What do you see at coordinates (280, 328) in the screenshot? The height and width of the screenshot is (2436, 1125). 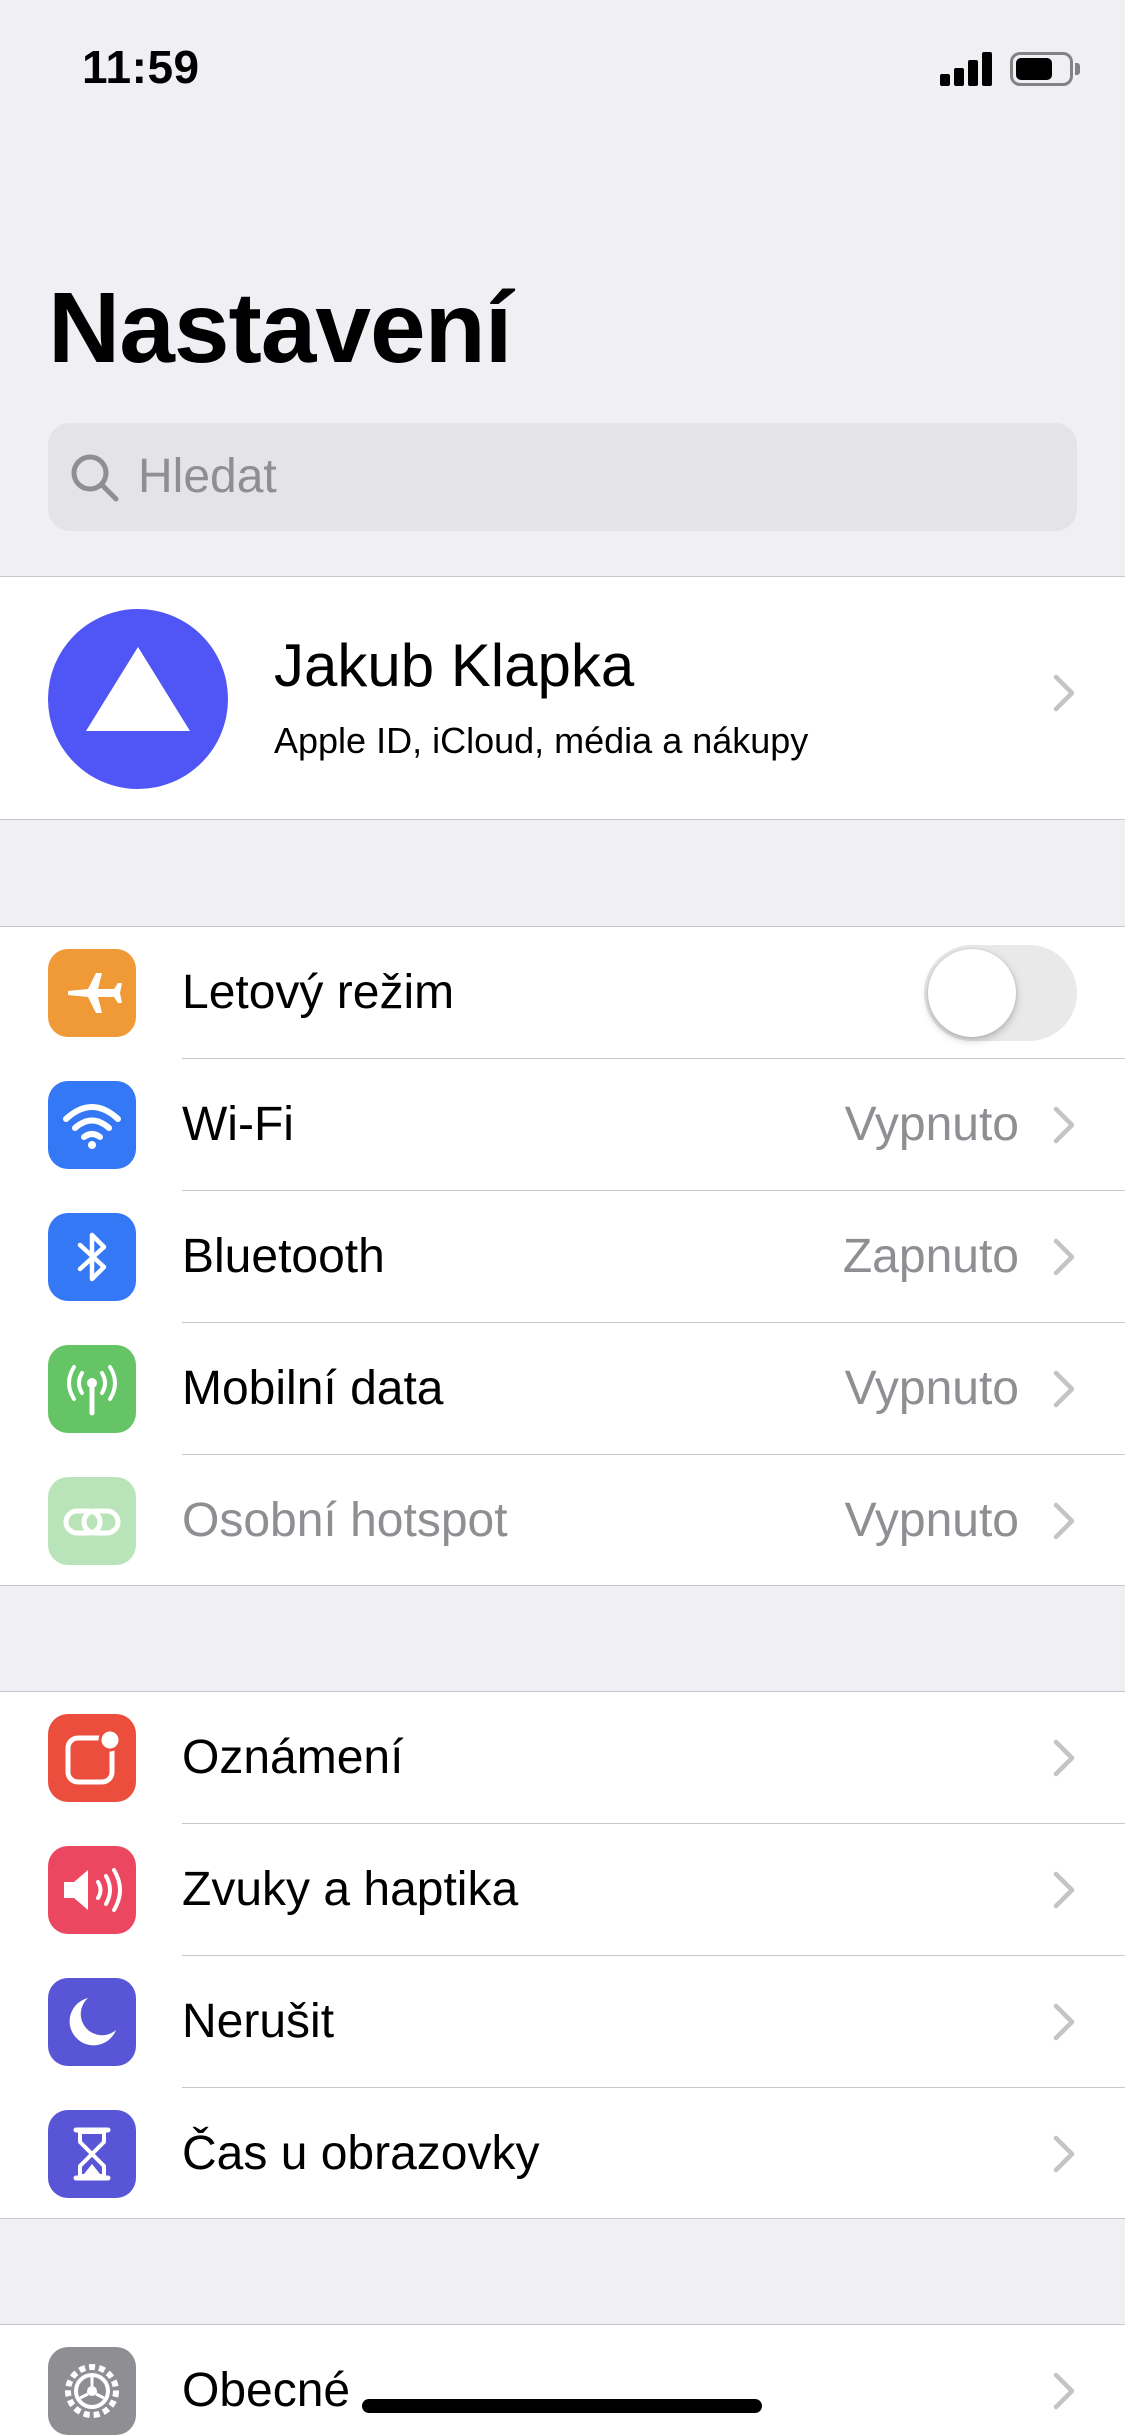 I see `page-title: Nastavení` at bounding box center [280, 328].